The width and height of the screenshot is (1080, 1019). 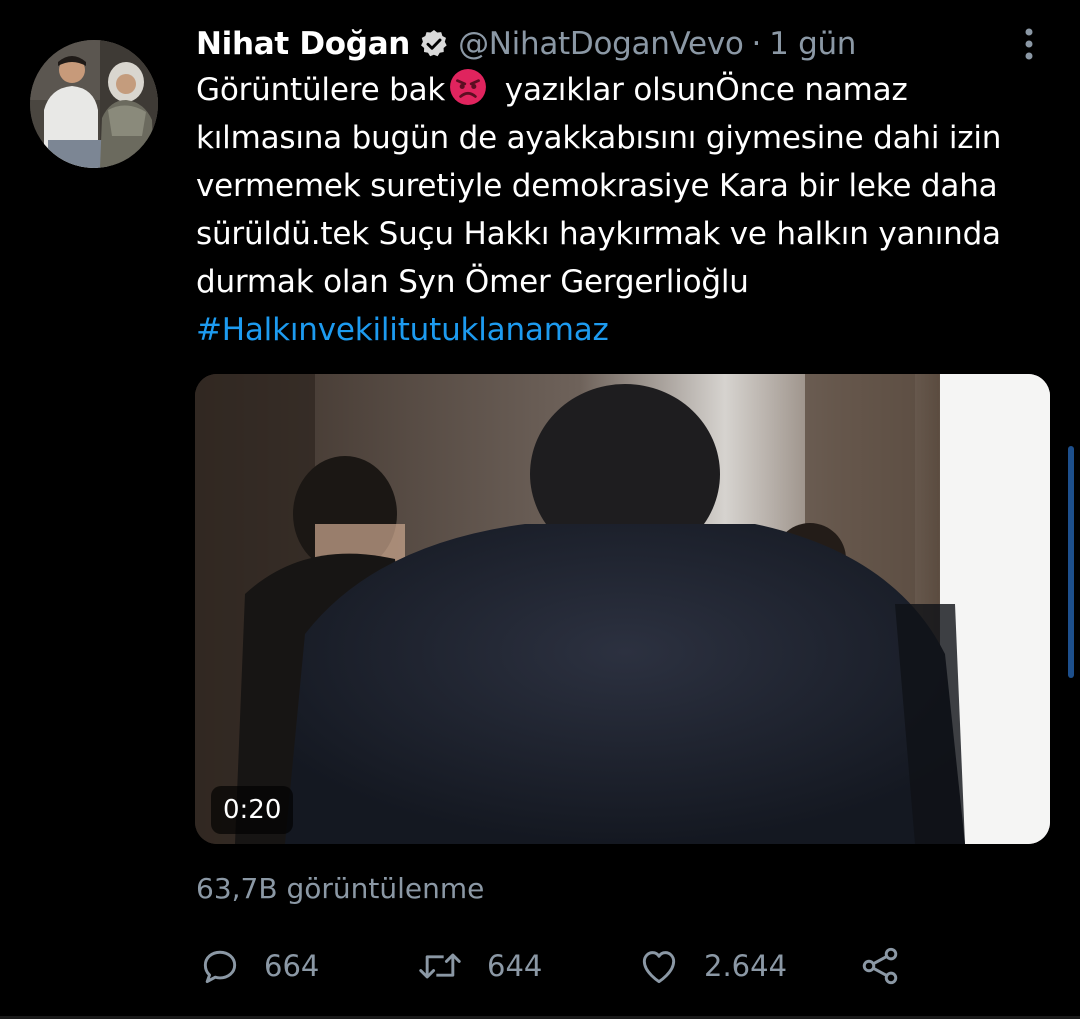 I want to click on tweet-actions: 664 644 2.644, so click(x=540, y=966).